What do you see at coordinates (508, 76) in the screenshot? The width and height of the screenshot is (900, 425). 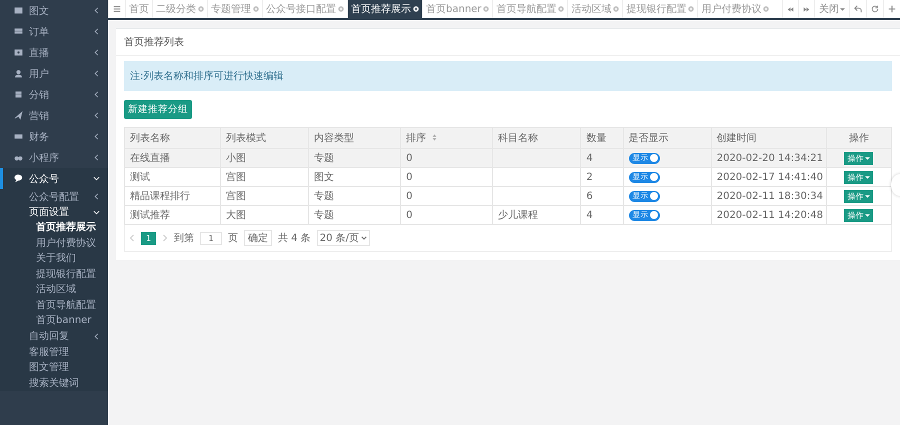 I see `notice-text: 注:列表名称和排序可进行快速编辑` at bounding box center [508, 76].